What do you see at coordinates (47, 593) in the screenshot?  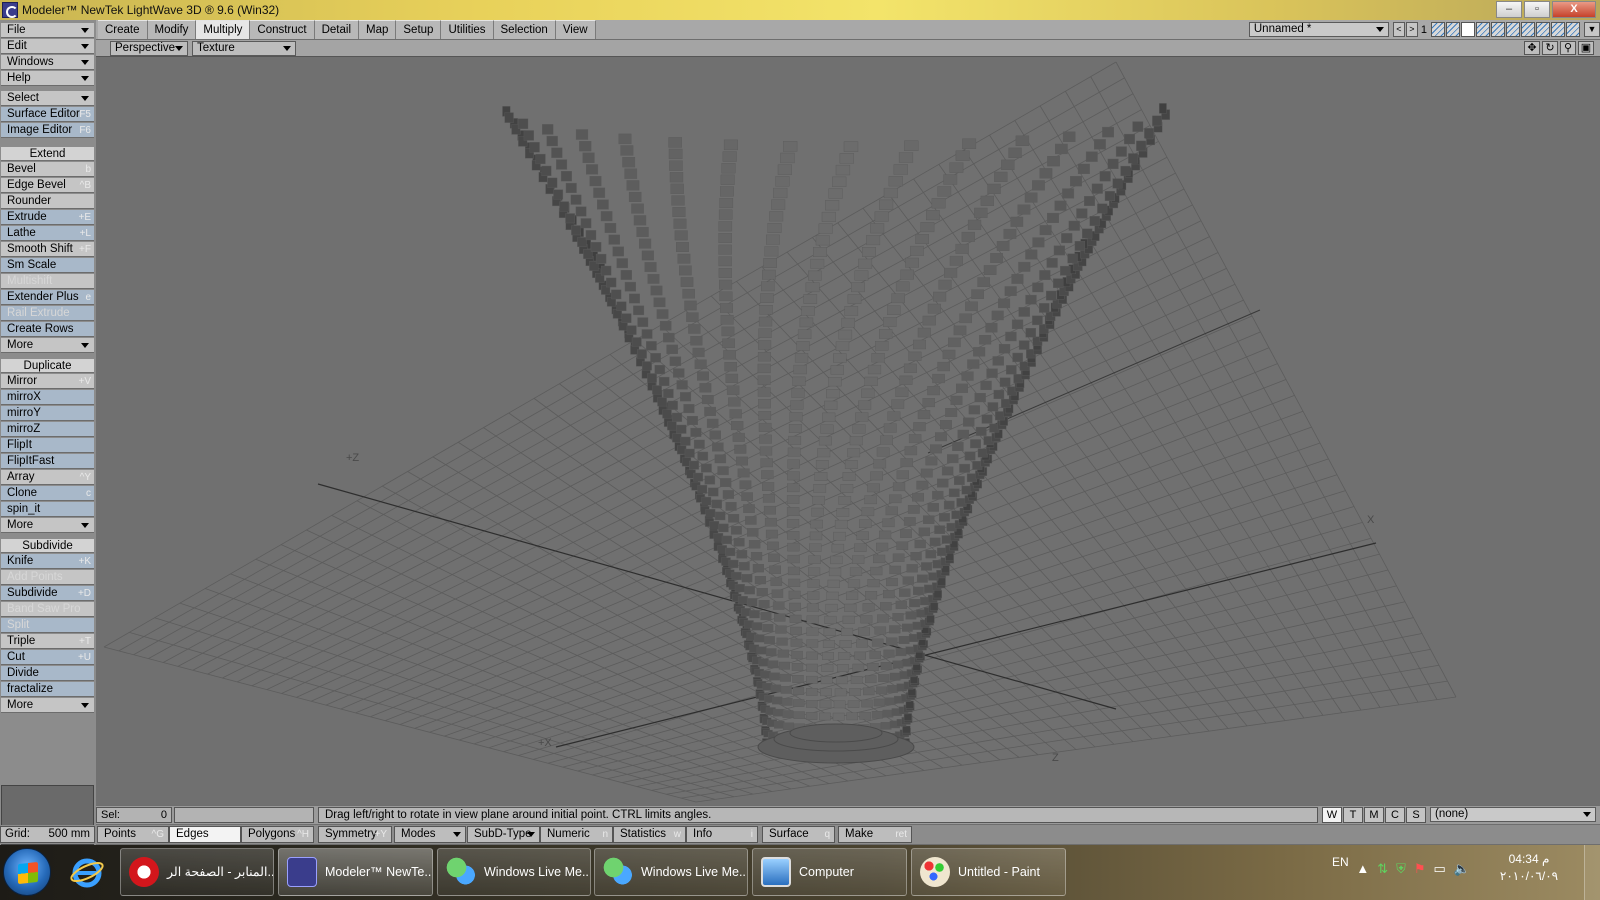 I see `subdivide-button: Subdivide +D` at bounding box center [47, 593].